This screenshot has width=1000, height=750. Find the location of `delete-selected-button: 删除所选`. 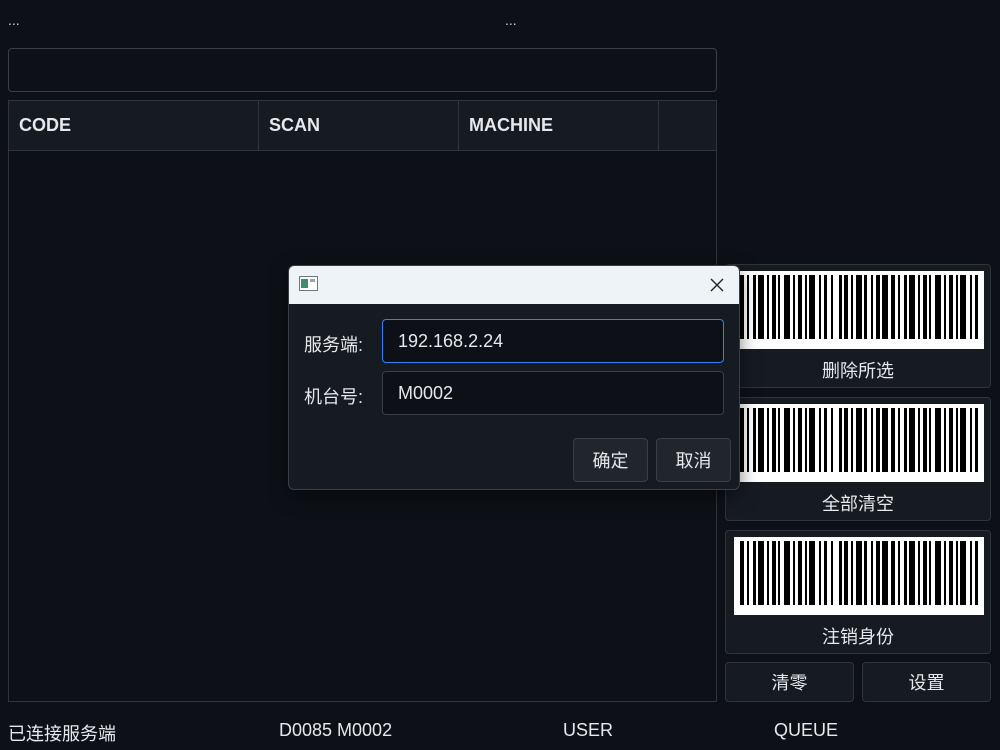

delete-selected-button: 删除所选 is located at coordinates (858, 326).